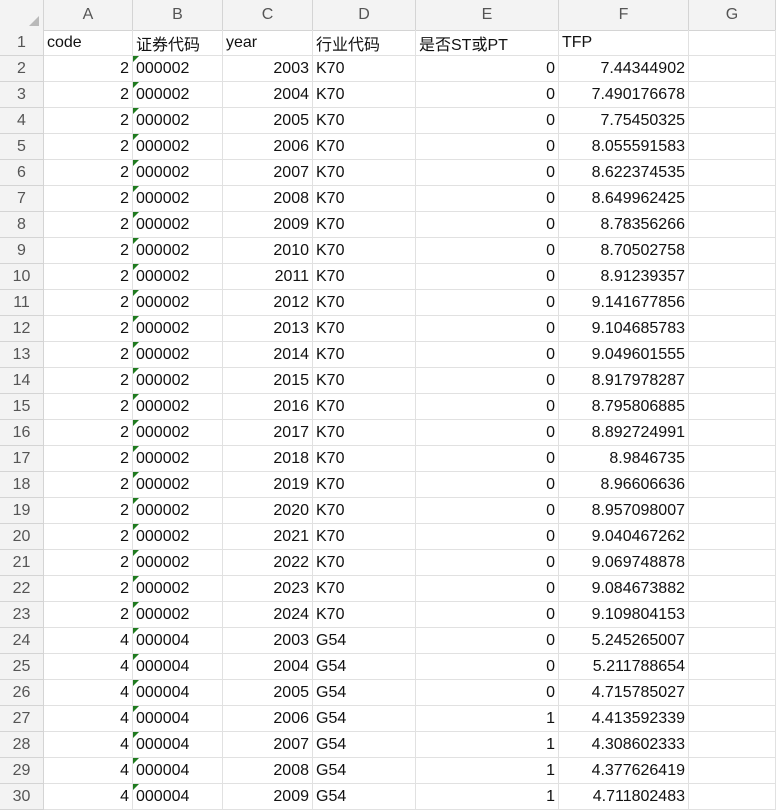 This screenshot has height=810, width=776. What do you see at coordinates (178, 771) in the screenshot?
I see `cell-stock-code: 000004` at bounding box center [178, 771].